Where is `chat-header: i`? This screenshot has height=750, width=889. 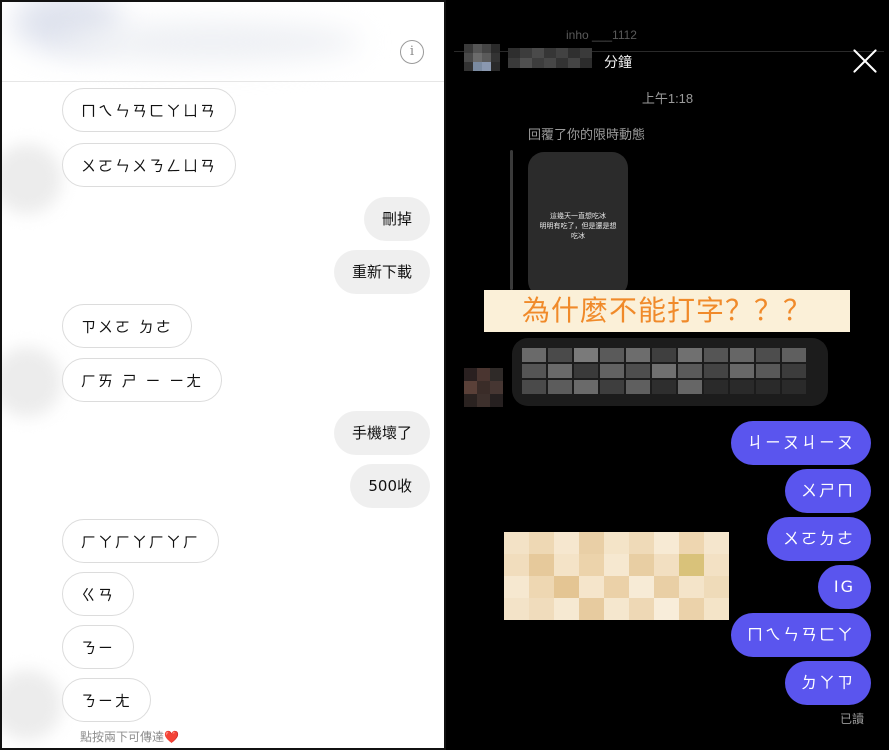
chat-header: i is located at coordinates (223, 42).